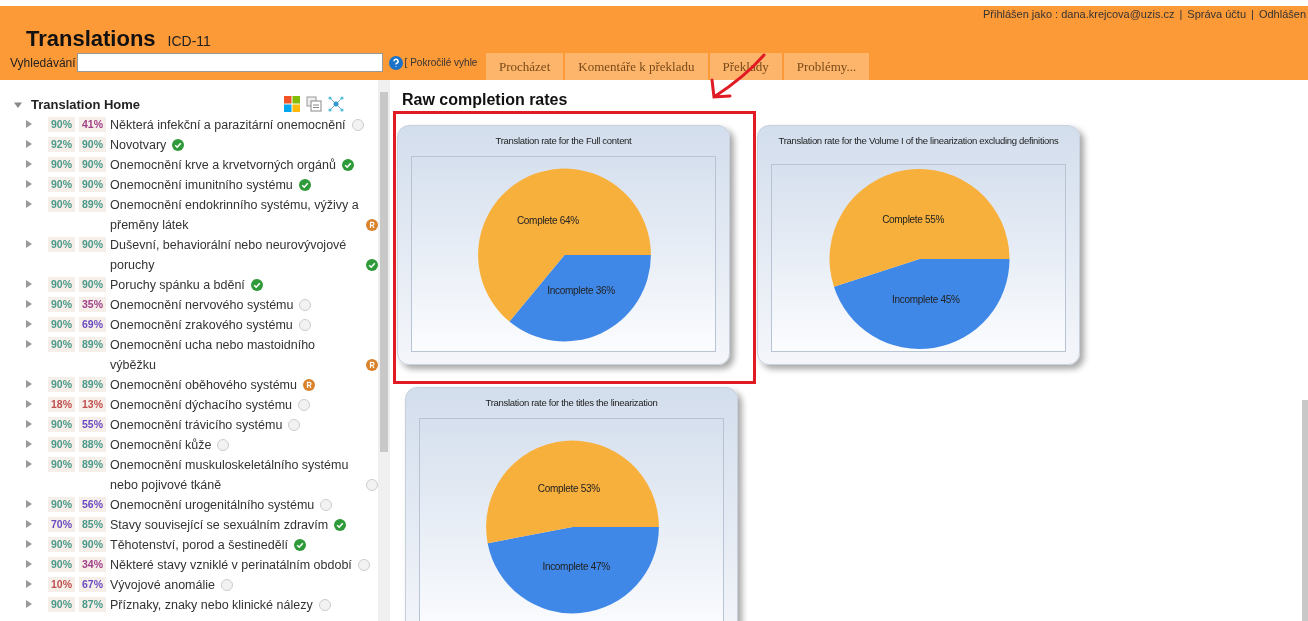 The height and width of the screenshot is (621, 1308). I want to click on copy-icon, so click(314, 104).